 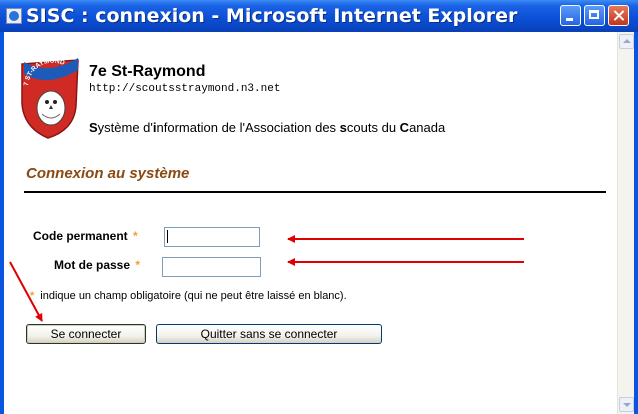 I want to click on organization-url: http://scoutsstraymond.n3.net, so click(x=185, y=89).